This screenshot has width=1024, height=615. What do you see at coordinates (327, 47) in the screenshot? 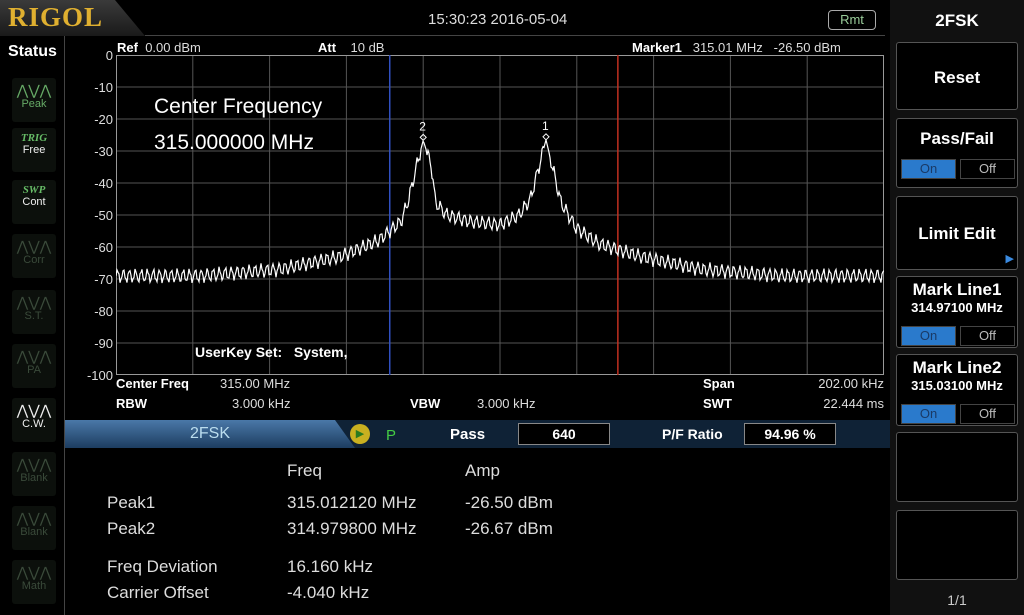
I see `att-label: Att` at bounding box center [327, 47].